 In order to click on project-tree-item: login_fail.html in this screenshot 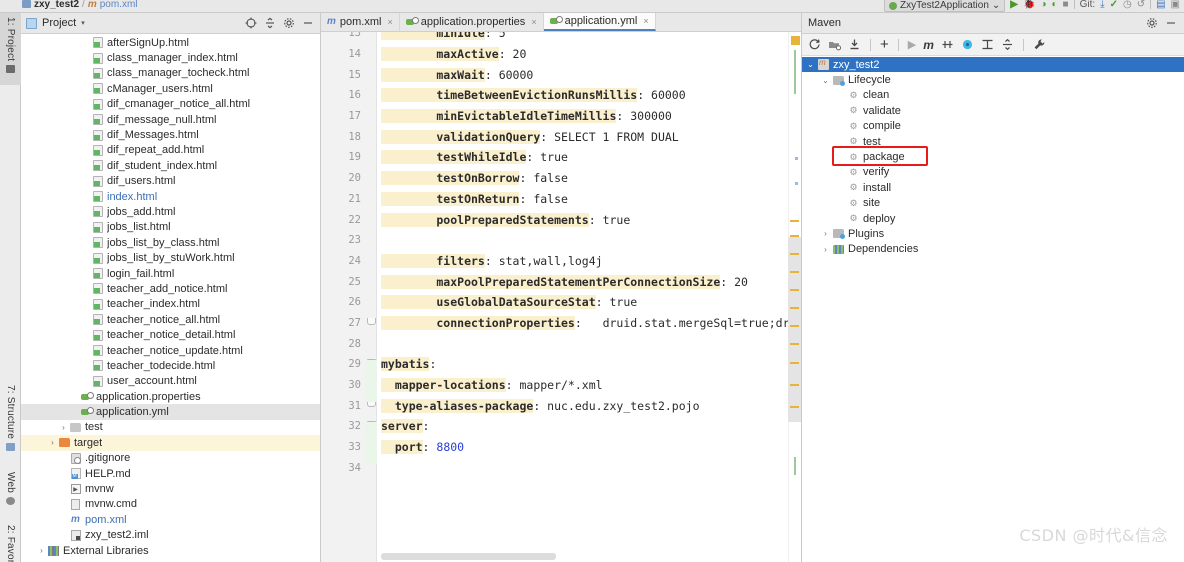, I will do `click(170, 273)`.